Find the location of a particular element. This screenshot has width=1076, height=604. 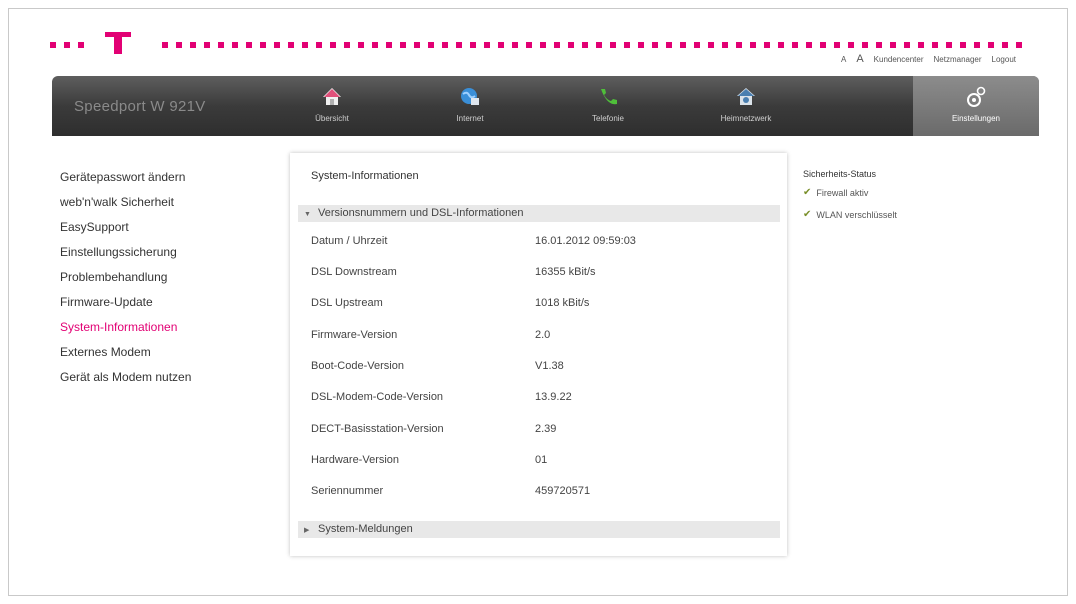

customer-center-link: Kundencenter is located at coordinates (899, 59).